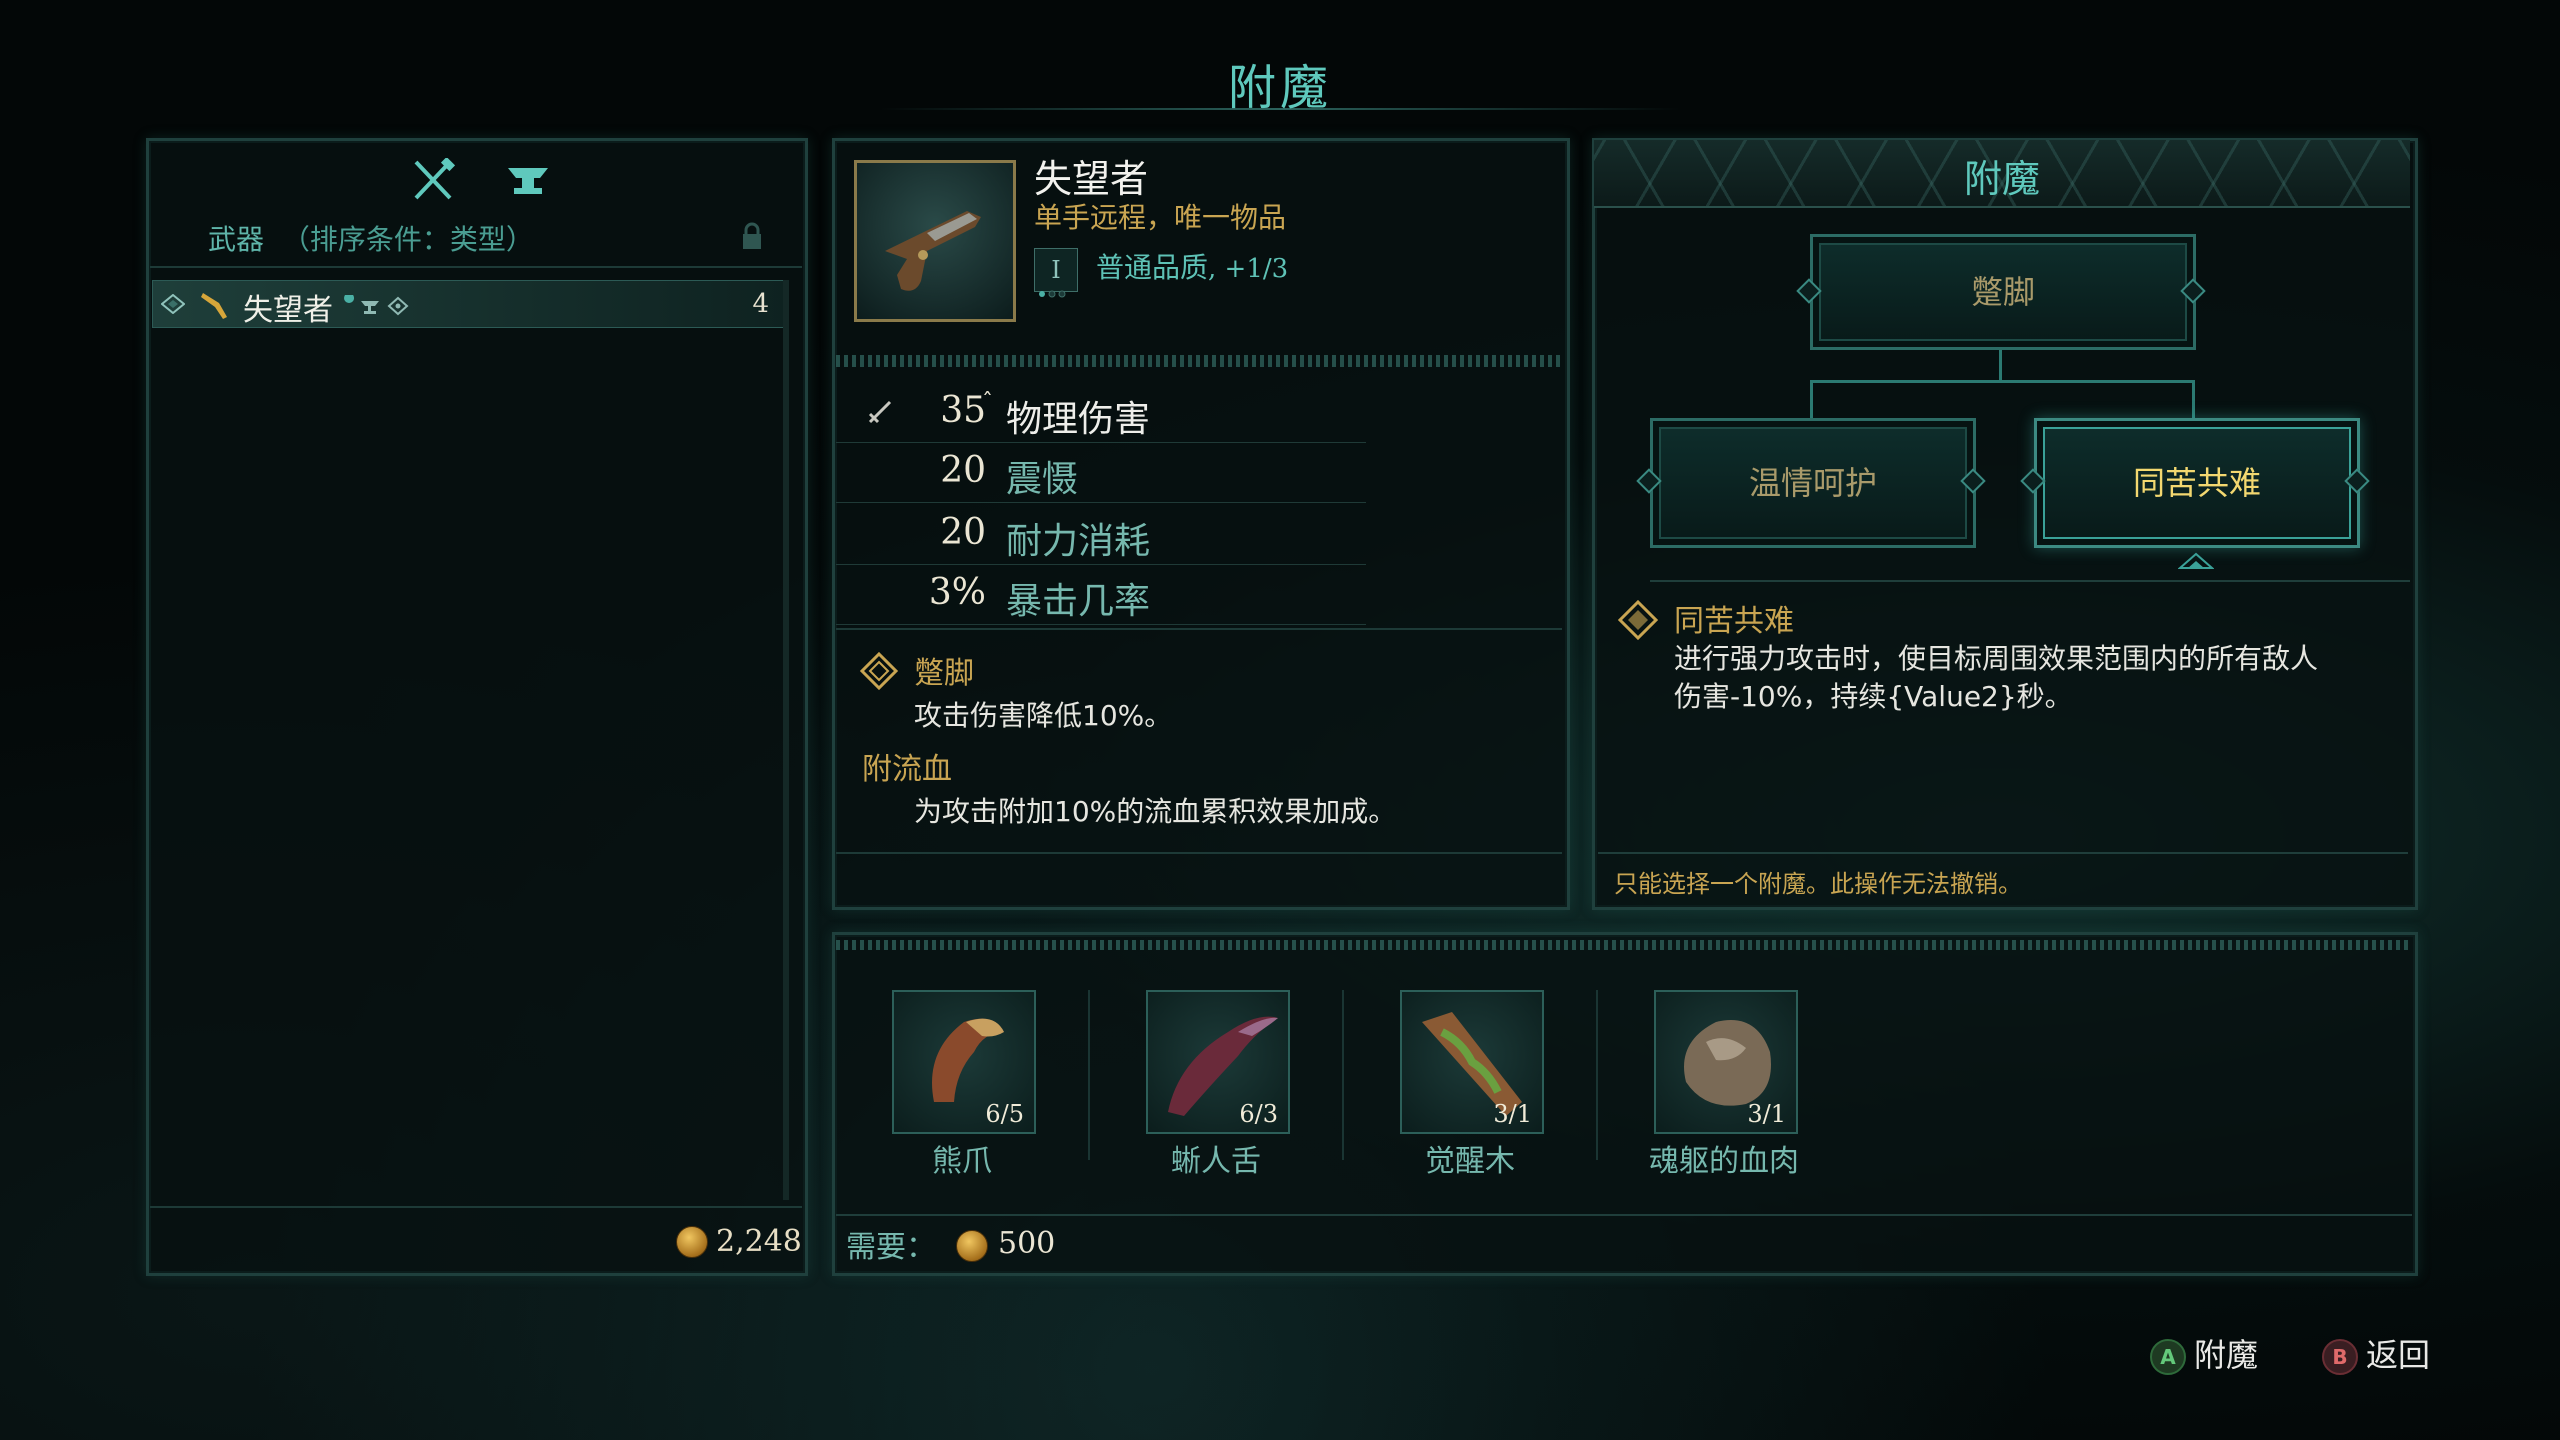  I want to click on requirement-divider, so click(1624, 1215).